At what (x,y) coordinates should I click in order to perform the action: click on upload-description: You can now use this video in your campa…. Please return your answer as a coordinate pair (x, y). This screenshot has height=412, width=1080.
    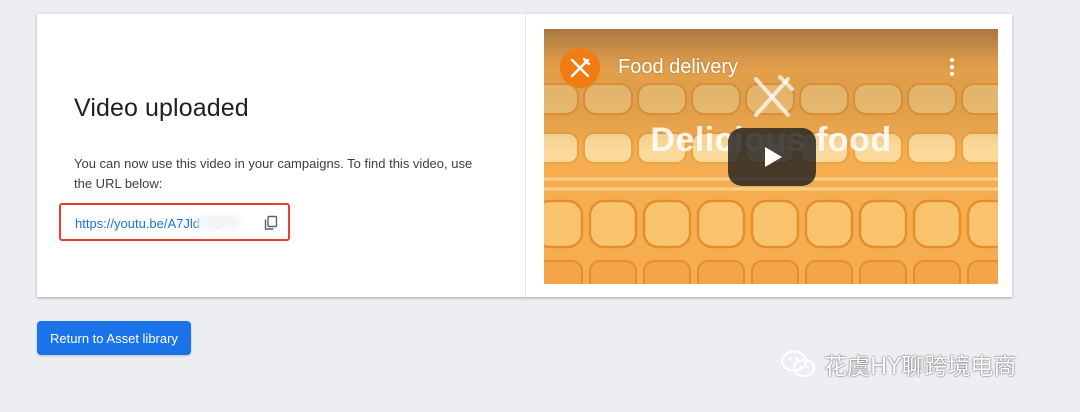
    Looking at the image, I should click on (273, 173).